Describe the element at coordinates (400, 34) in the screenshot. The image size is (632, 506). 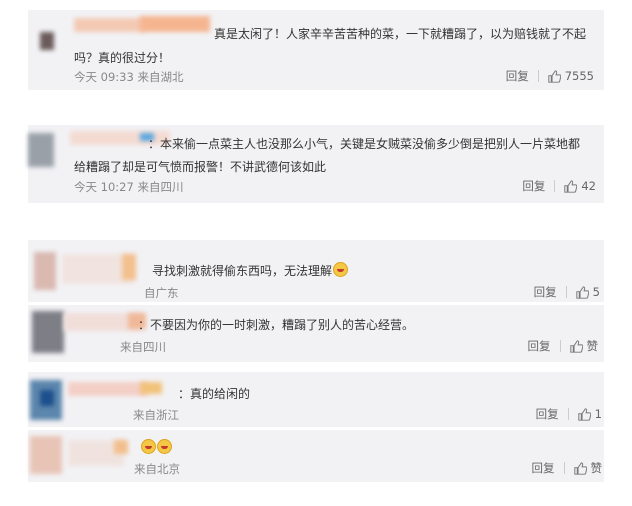
I see `comment-text: 真是太闲了！人家辛辛苦苦种的菜，一下就糟蹋了，以为赔钱就了不起` at that location.